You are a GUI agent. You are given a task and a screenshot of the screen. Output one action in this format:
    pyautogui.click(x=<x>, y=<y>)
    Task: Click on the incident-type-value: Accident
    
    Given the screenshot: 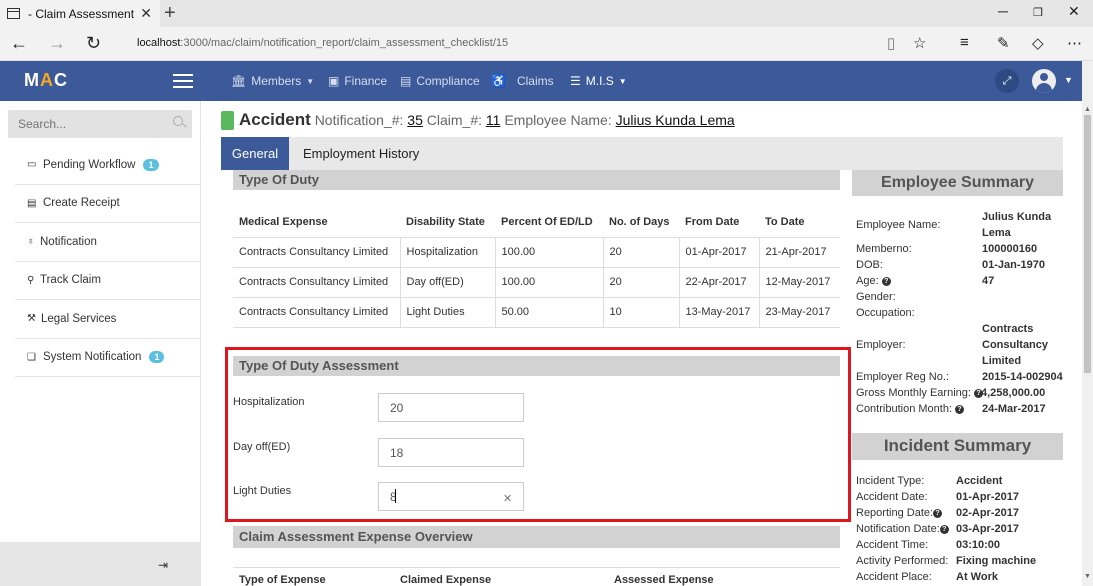 What is the action you would take?
    pyautogui.click(x=979, y=481)
    